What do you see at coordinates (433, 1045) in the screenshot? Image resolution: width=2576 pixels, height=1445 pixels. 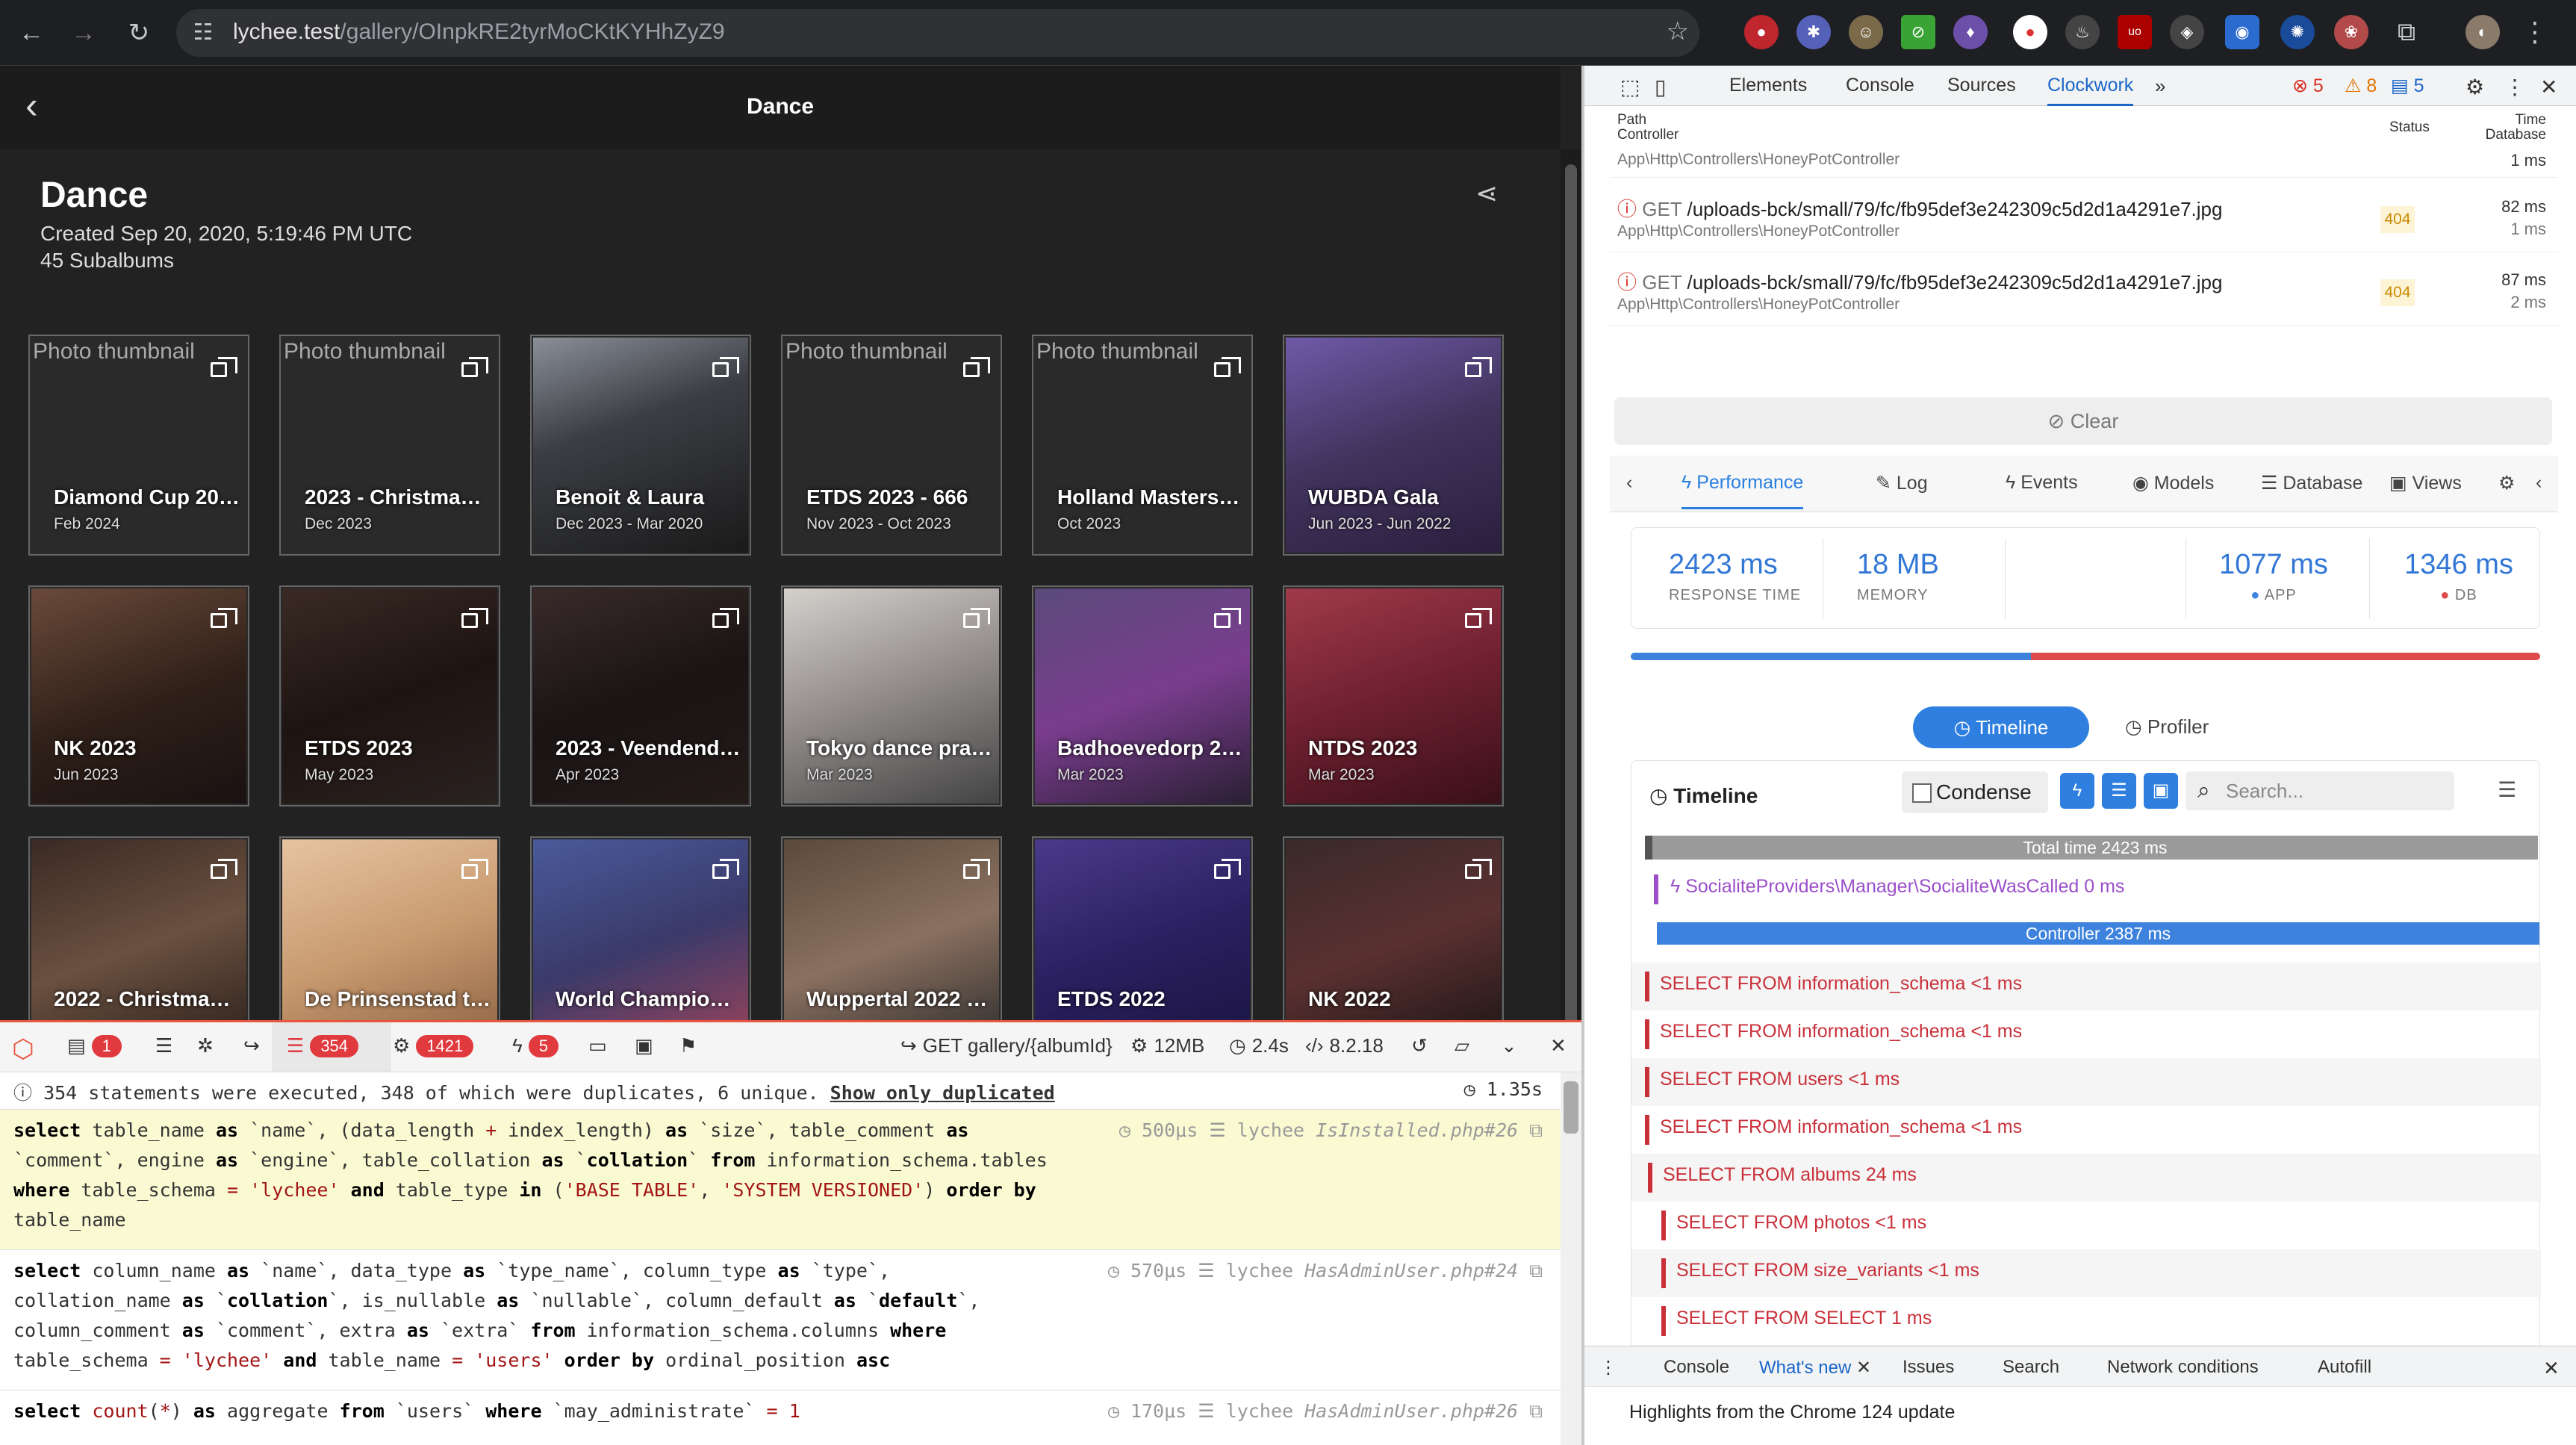 I see `debugbar-models-tab: ⚙ 1421` at bounding box center [433, 1045].